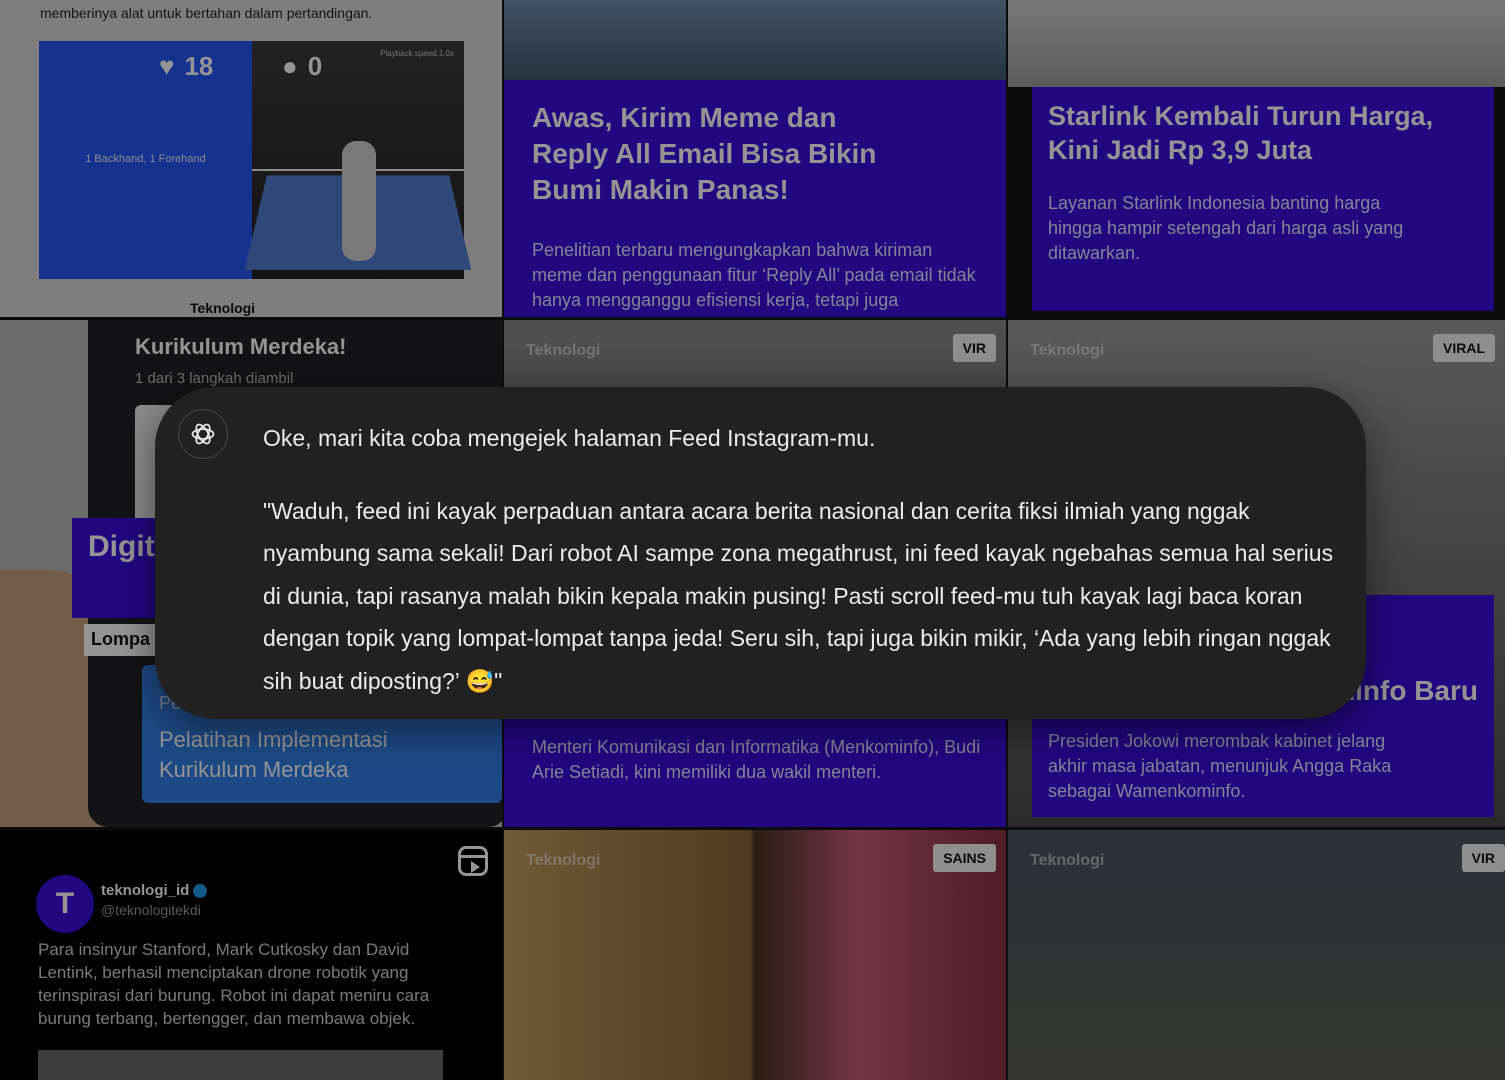  I want to click on heart-icon: ♥, so click(167, 66).